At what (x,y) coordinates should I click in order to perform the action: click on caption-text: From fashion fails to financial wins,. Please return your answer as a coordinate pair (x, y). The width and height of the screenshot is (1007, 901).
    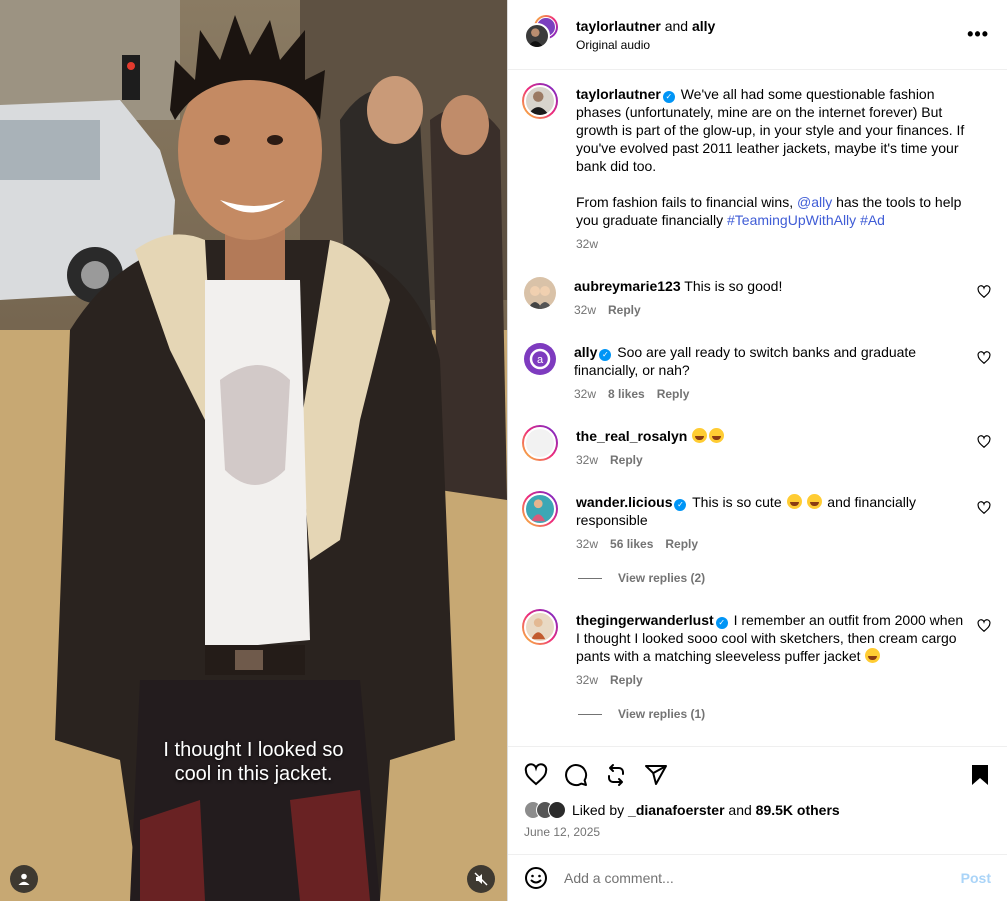
    Looking at the image, I should click on (685, 202).